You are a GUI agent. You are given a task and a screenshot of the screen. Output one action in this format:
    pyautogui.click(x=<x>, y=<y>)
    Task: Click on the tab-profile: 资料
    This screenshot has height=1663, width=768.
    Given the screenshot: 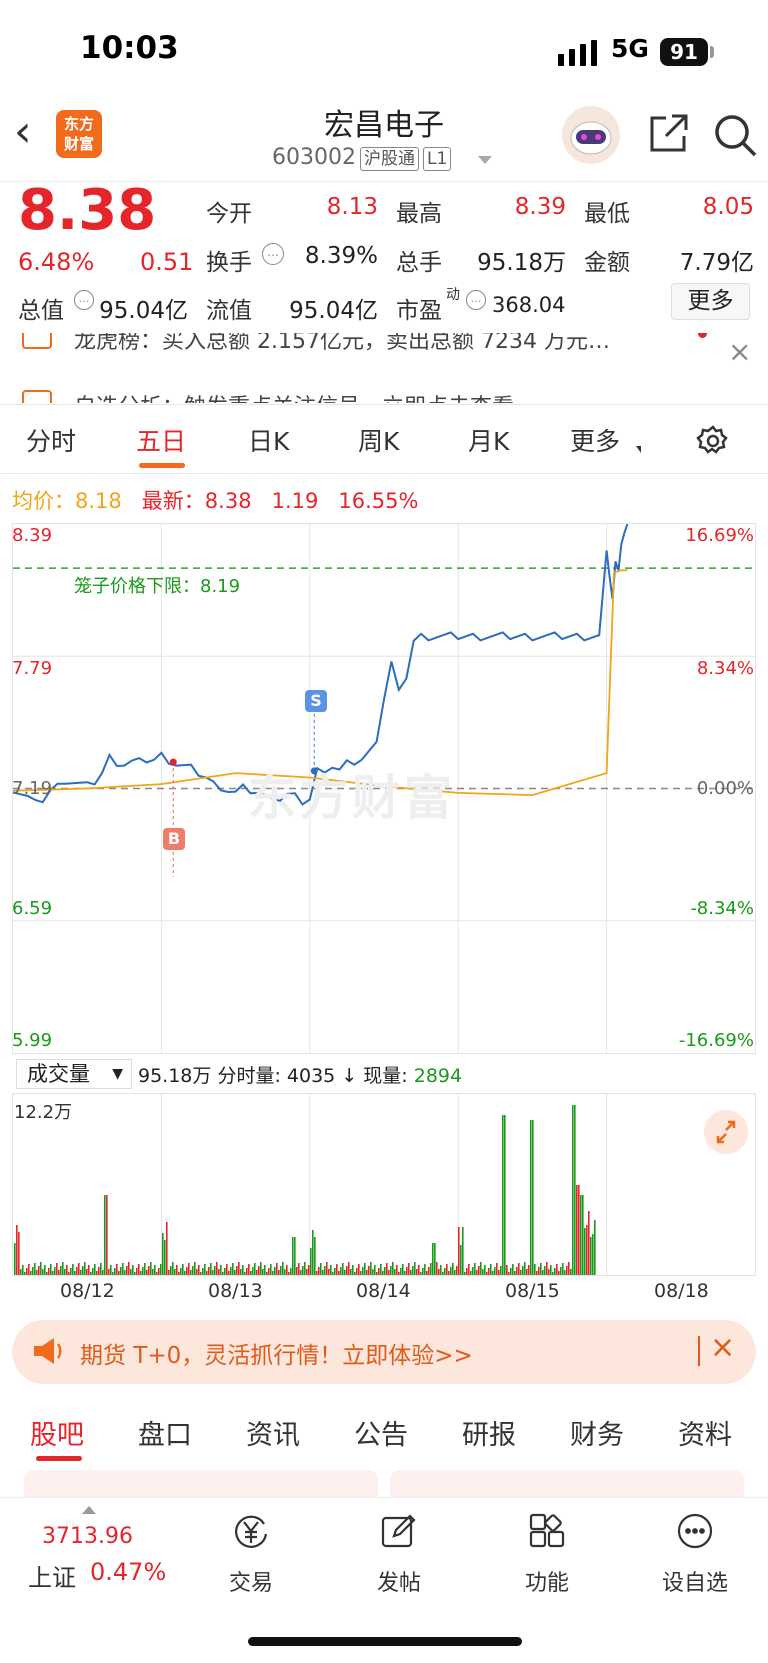 What is the action you would take?
    pyautogui.click(x=705, y=1432)
    